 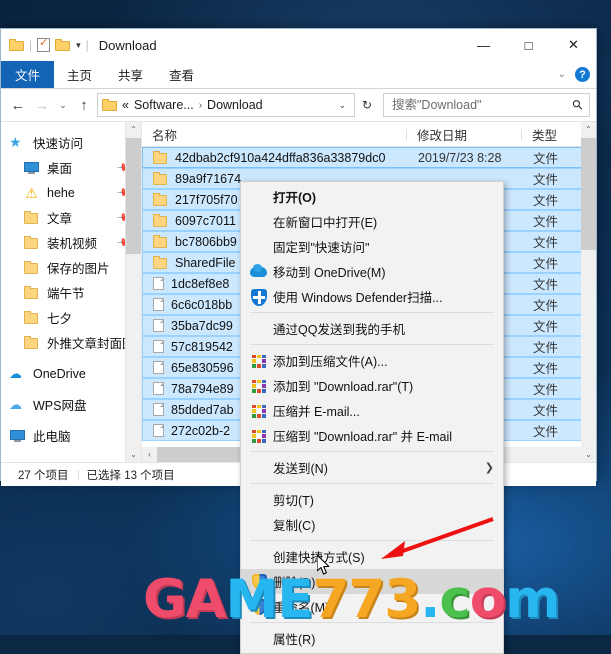 I want to click on menu-item-open: 打开(O), so click(x=372, y=196).